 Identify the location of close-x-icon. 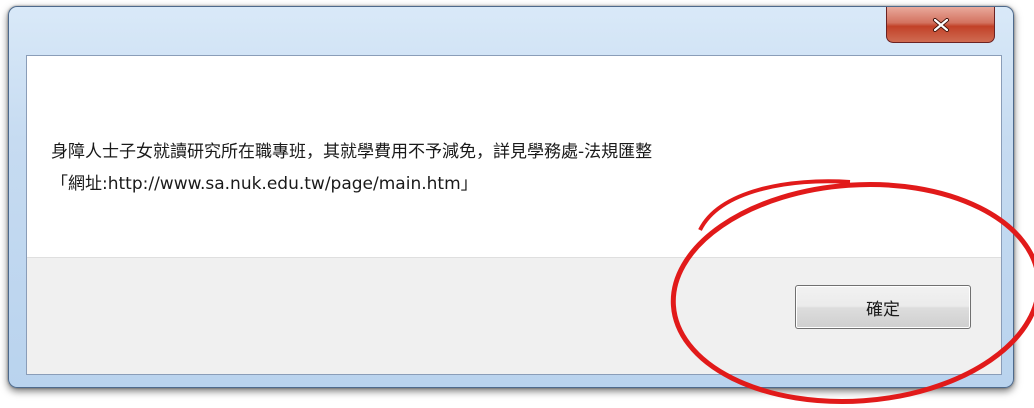
(941, 24).